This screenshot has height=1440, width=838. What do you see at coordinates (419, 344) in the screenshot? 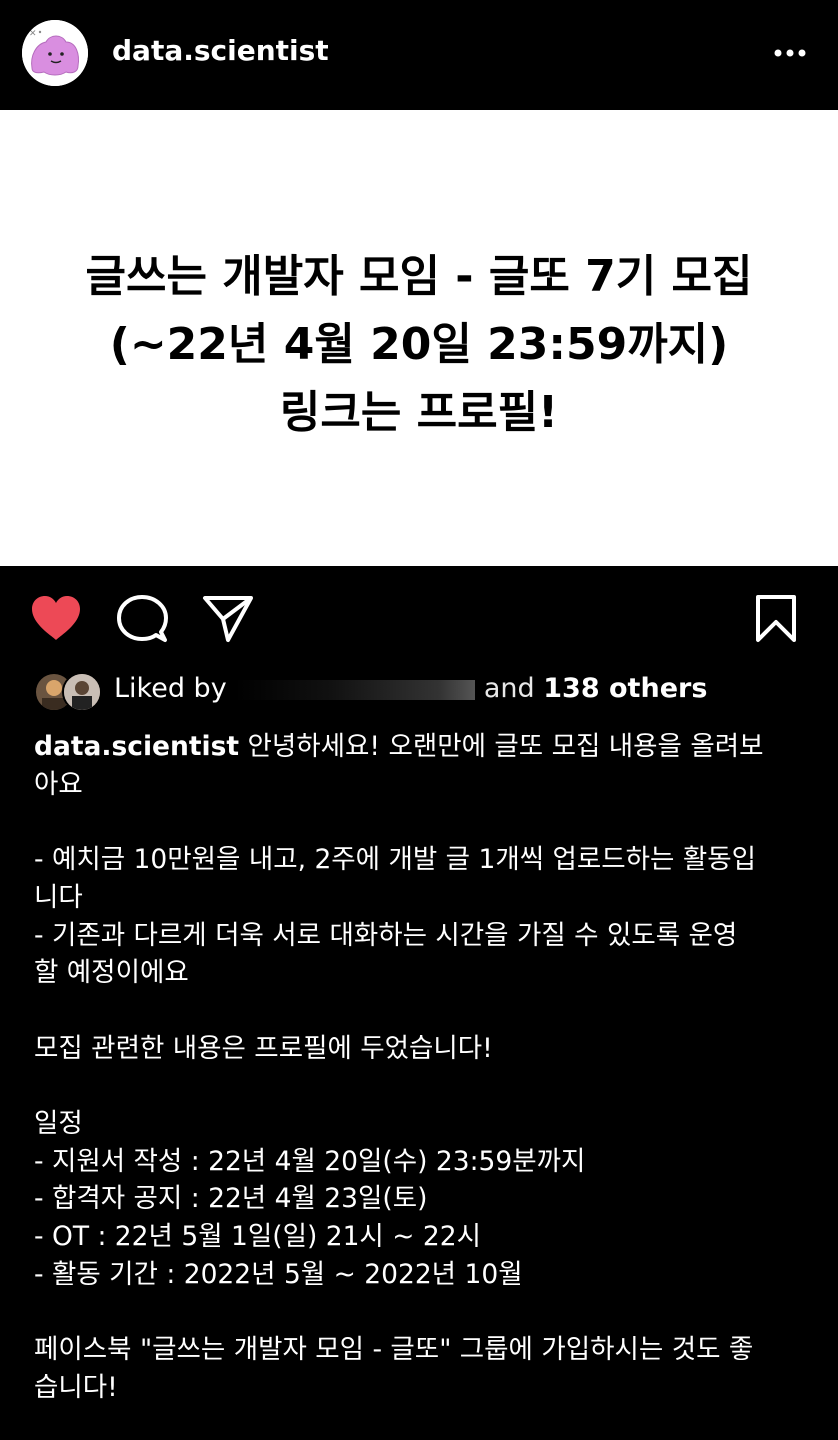
I see `post-image-deadline: (~22년 4월 20일 23:59까지)` at bounding box center [419, 344].